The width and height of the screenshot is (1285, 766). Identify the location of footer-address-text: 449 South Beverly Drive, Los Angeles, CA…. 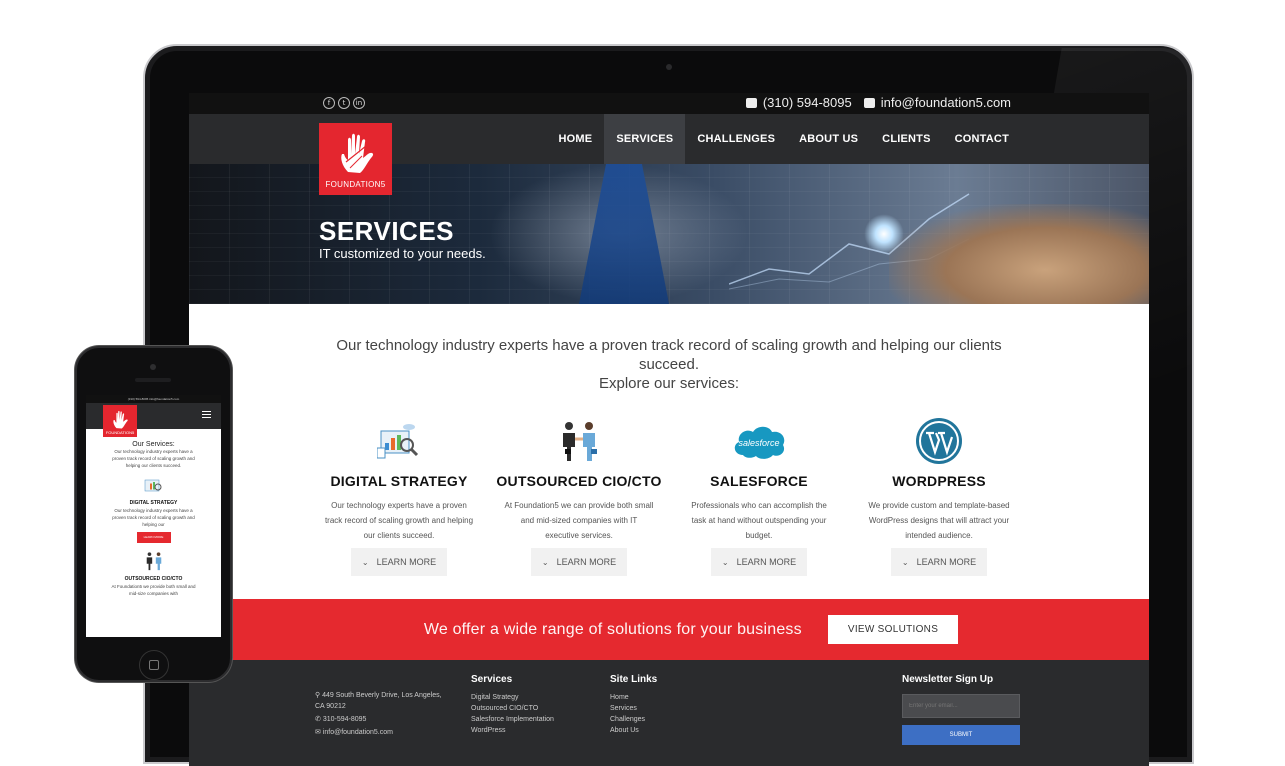
(378, 701).